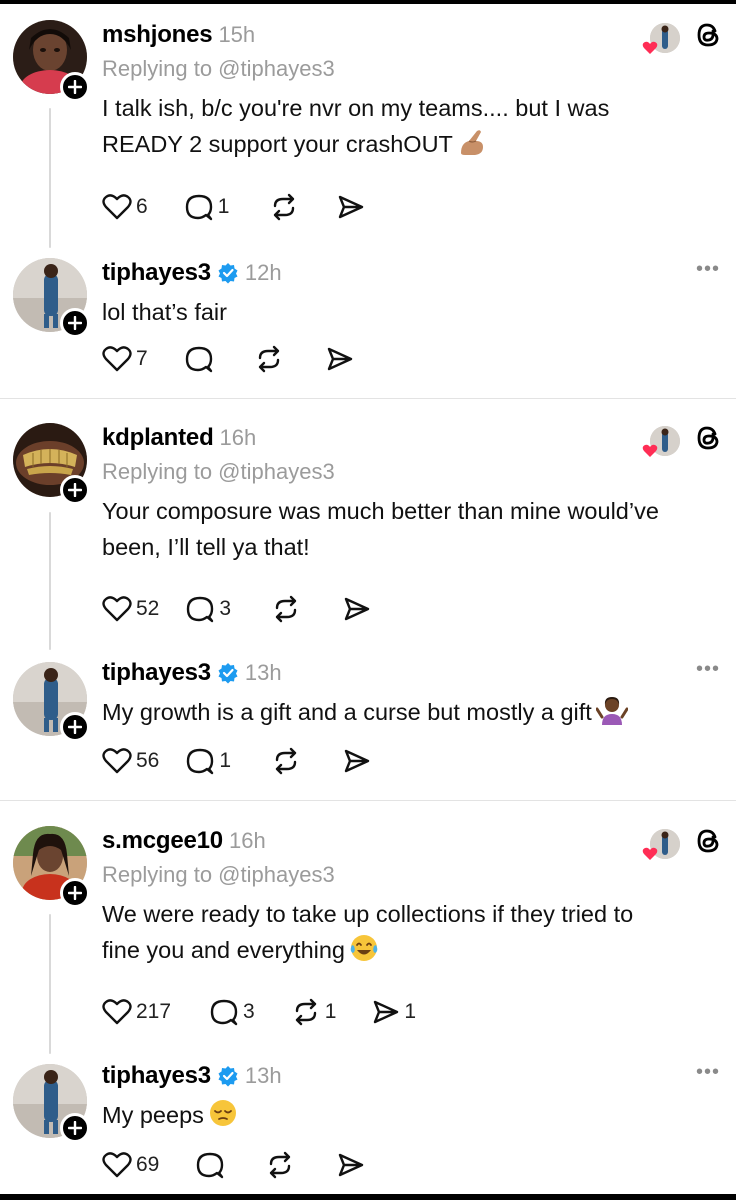 This screenshot has width=736, height=1200. Describe the element at coordinates (148, 608) in the screenshot. I see `like-count: 52` at that location.